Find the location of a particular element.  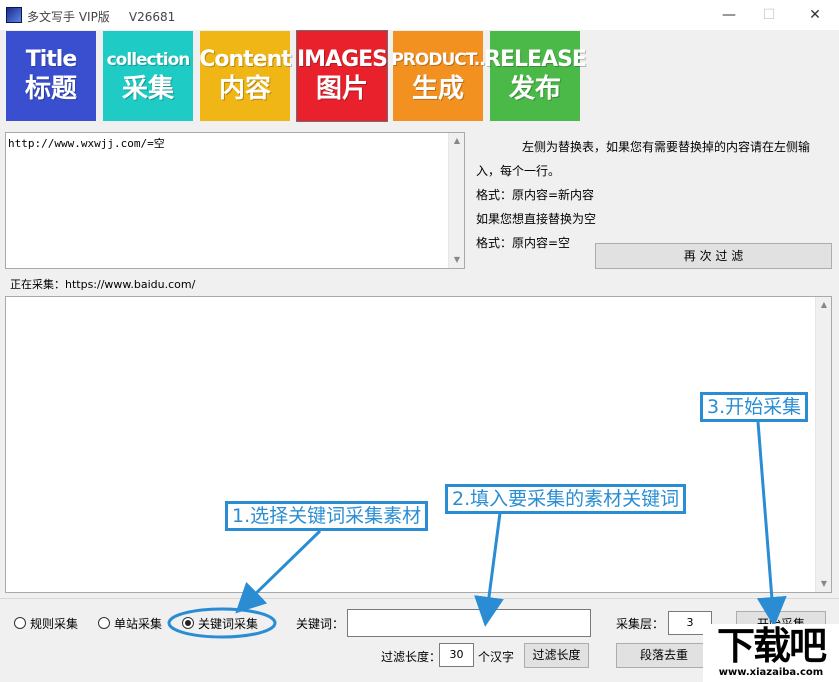

keyword-mode-highlight is located at coordinates (222, 623).